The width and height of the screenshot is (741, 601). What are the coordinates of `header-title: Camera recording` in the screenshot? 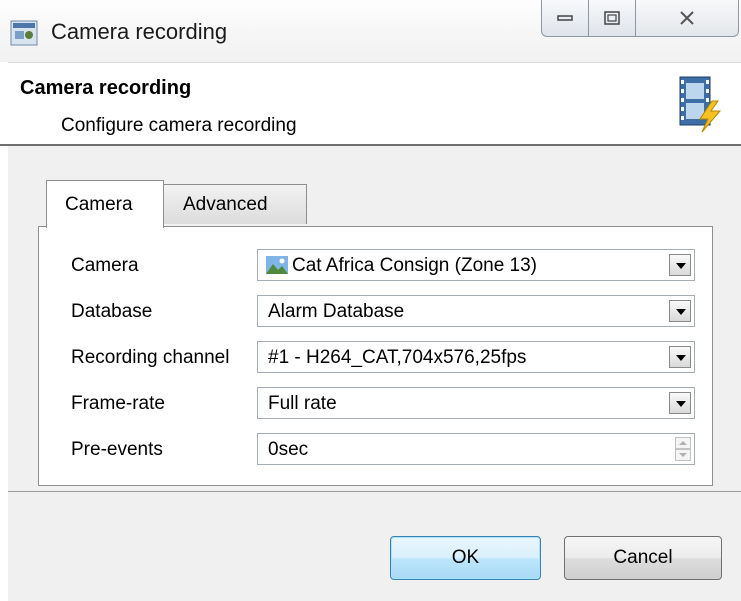 It's located at (106, 88).